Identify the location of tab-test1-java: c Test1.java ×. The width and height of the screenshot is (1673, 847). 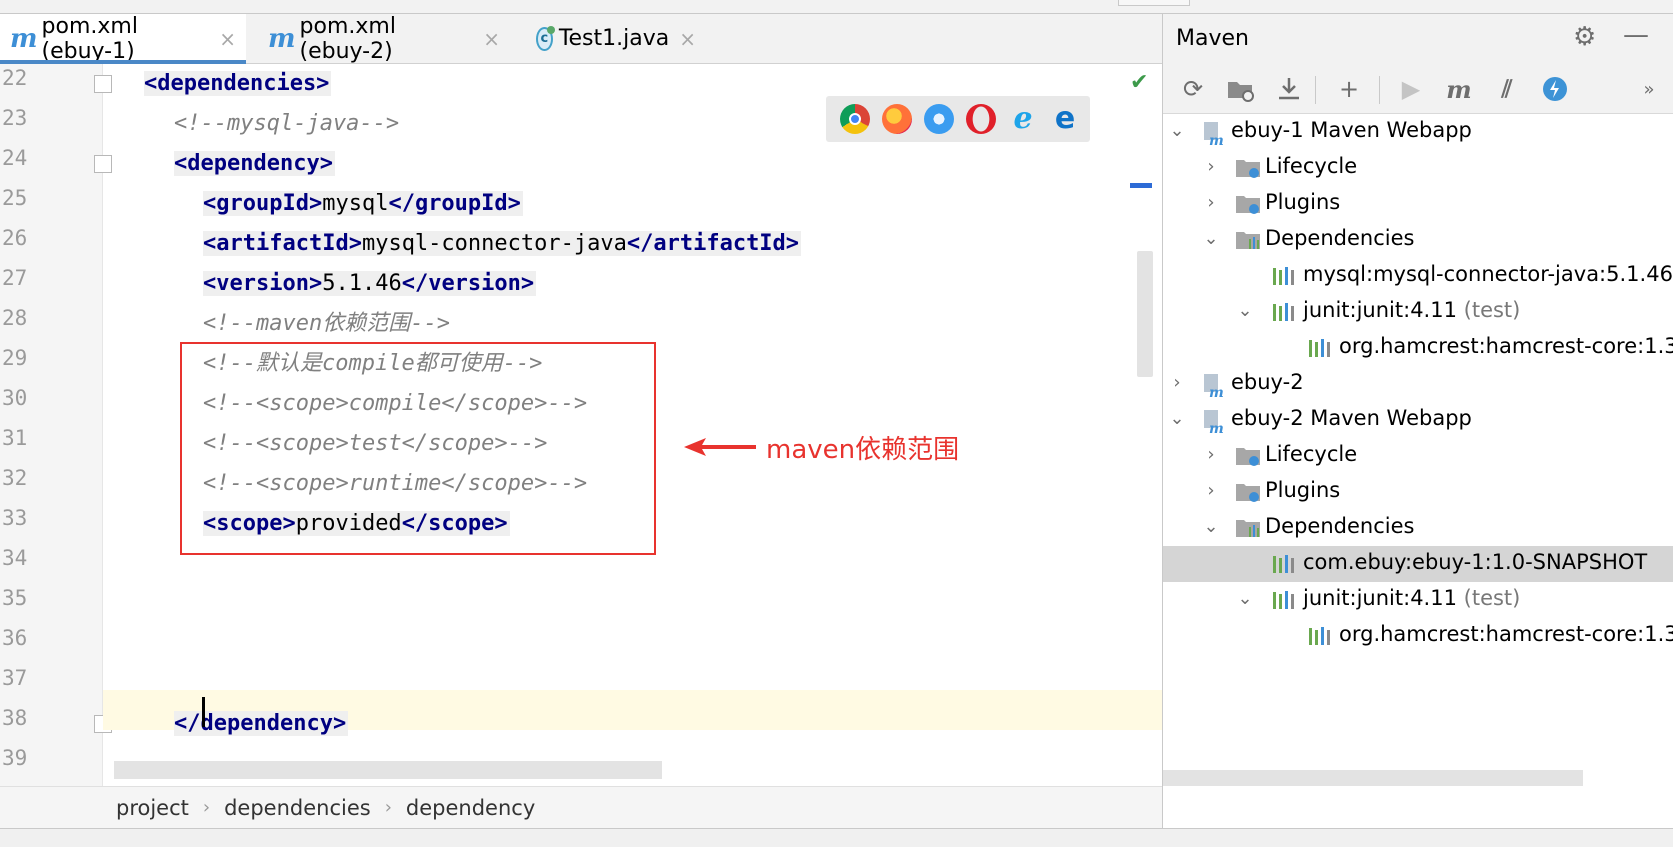
(616, 38).